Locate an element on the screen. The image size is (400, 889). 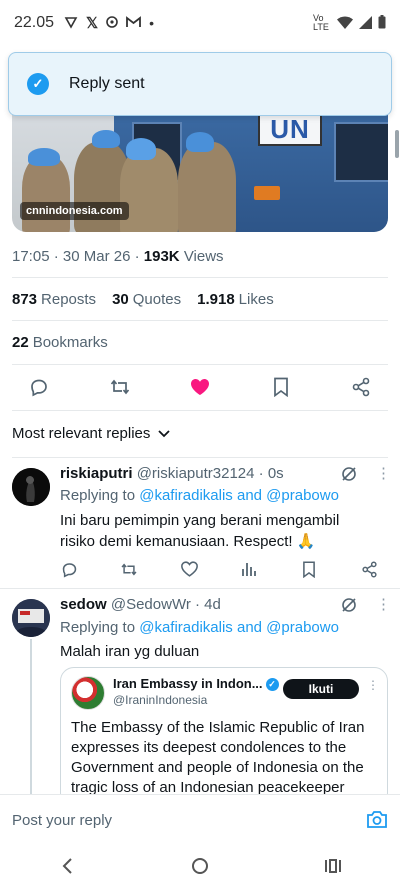
quotes-stat: 30 Quotes is located at coordinates (146, 299).